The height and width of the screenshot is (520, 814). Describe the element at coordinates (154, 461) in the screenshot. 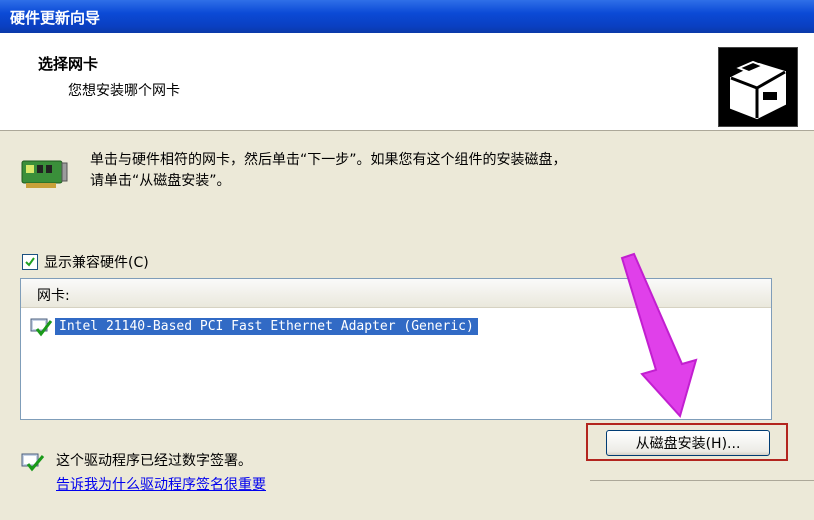

I see `signature-status-text: 这个驱动程序已经过数字签署。` at that location.